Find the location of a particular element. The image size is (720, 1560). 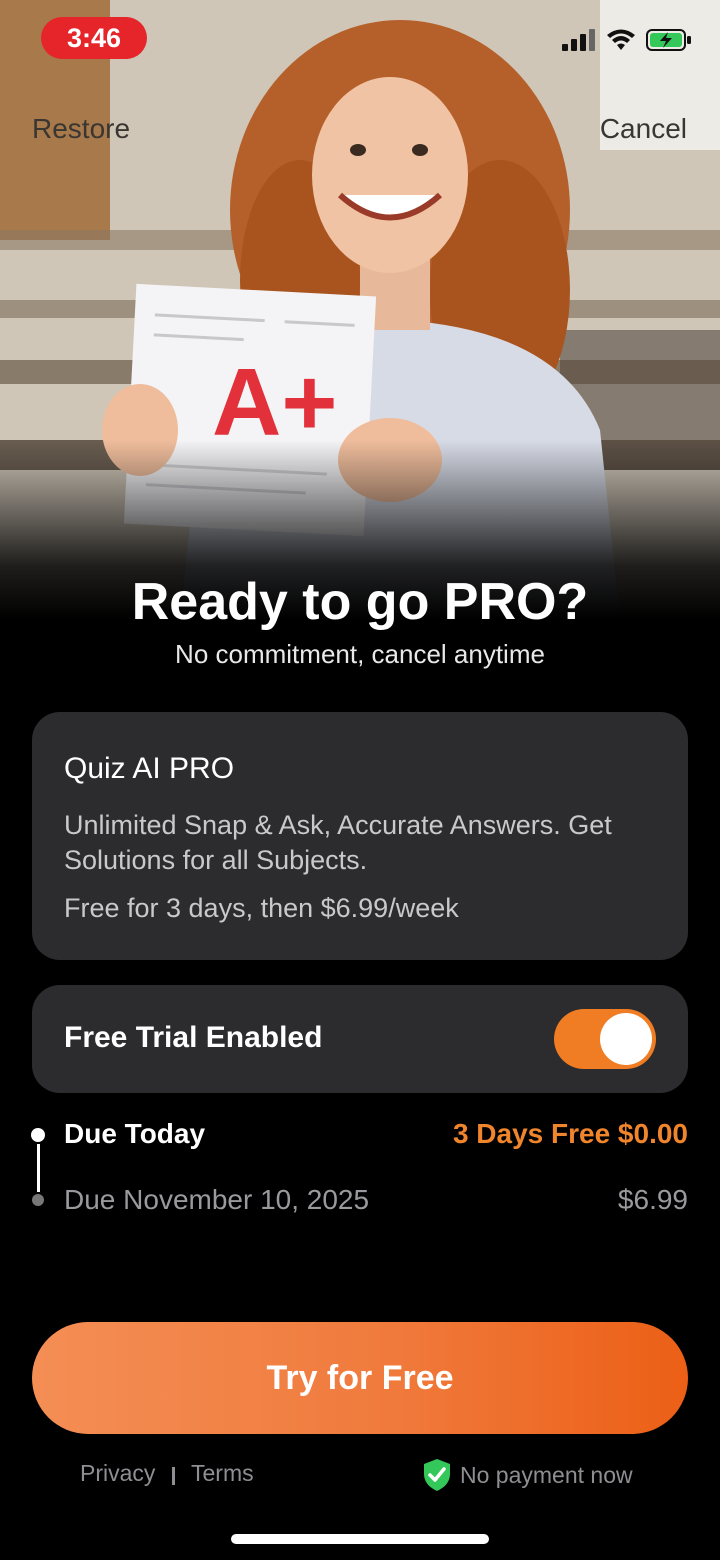

privacy-link: Privacy is located at coordinates (117, 1473).